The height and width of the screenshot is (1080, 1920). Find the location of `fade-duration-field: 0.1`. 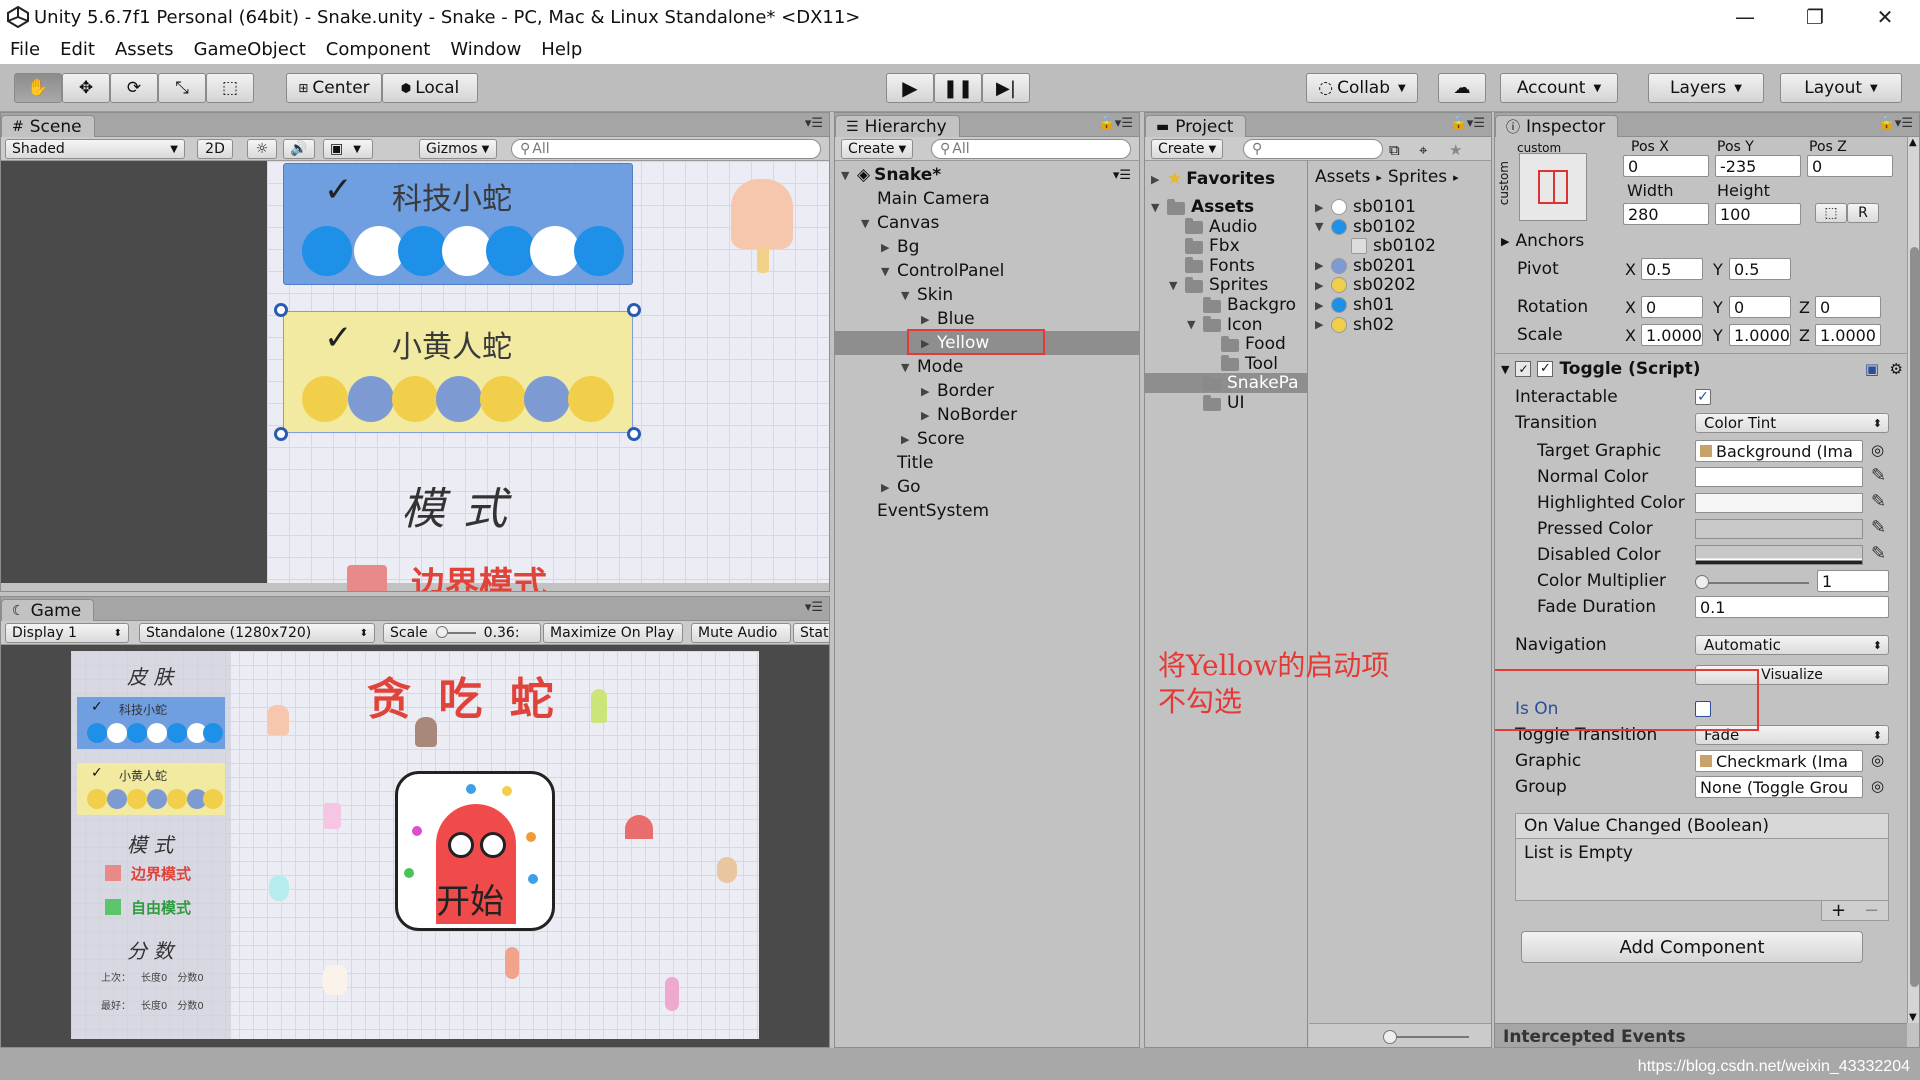

fade-duration-field: 0.1 is located at coordinates (1792, 607).